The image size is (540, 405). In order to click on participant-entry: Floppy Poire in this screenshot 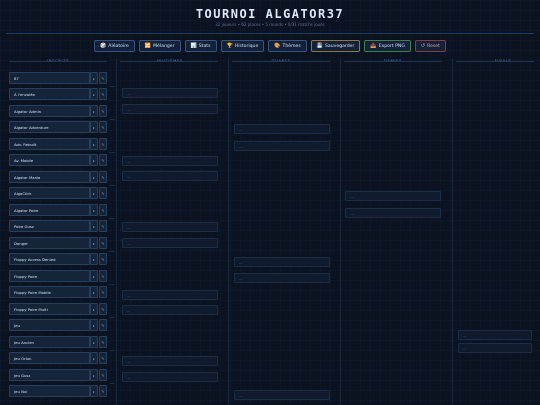, I will do `click(49, 276)`.